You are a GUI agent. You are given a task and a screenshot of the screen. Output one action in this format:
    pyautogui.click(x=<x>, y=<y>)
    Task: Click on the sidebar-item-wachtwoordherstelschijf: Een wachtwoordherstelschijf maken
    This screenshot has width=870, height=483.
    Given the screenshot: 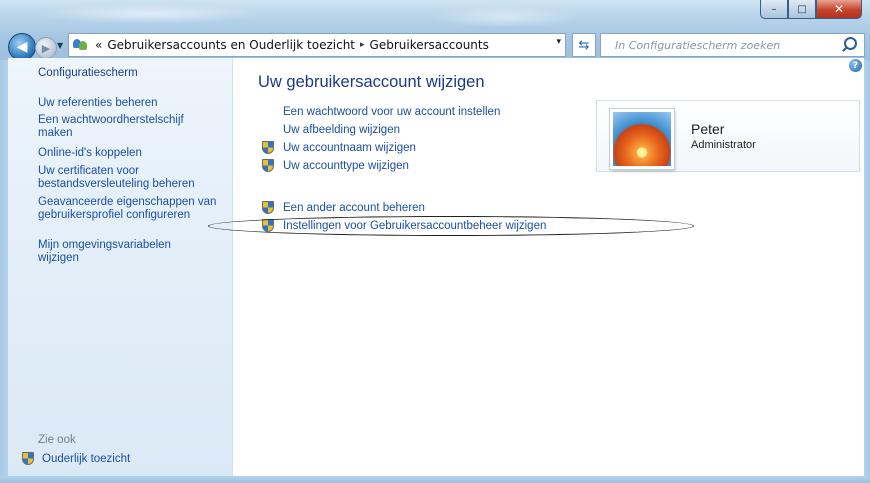 What is the action you would take?
    pyautogui.click(x=123, y=127)
    